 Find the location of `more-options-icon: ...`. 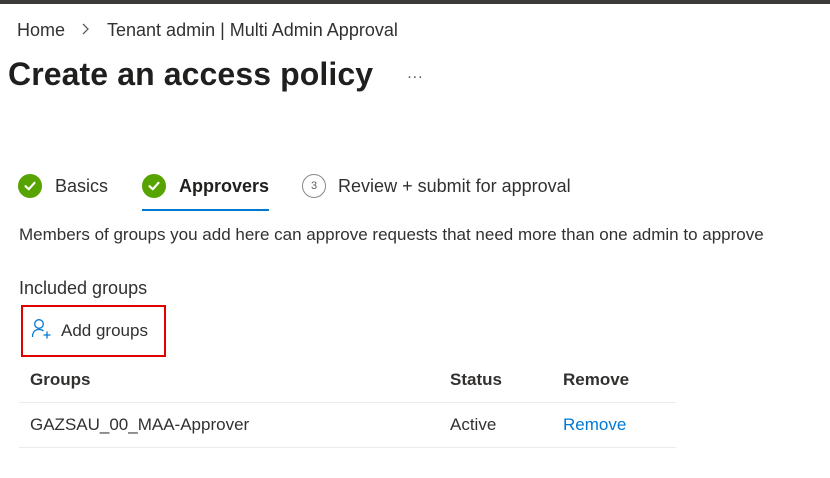

more-options-icon: ... is located at coordinates (415, 74).